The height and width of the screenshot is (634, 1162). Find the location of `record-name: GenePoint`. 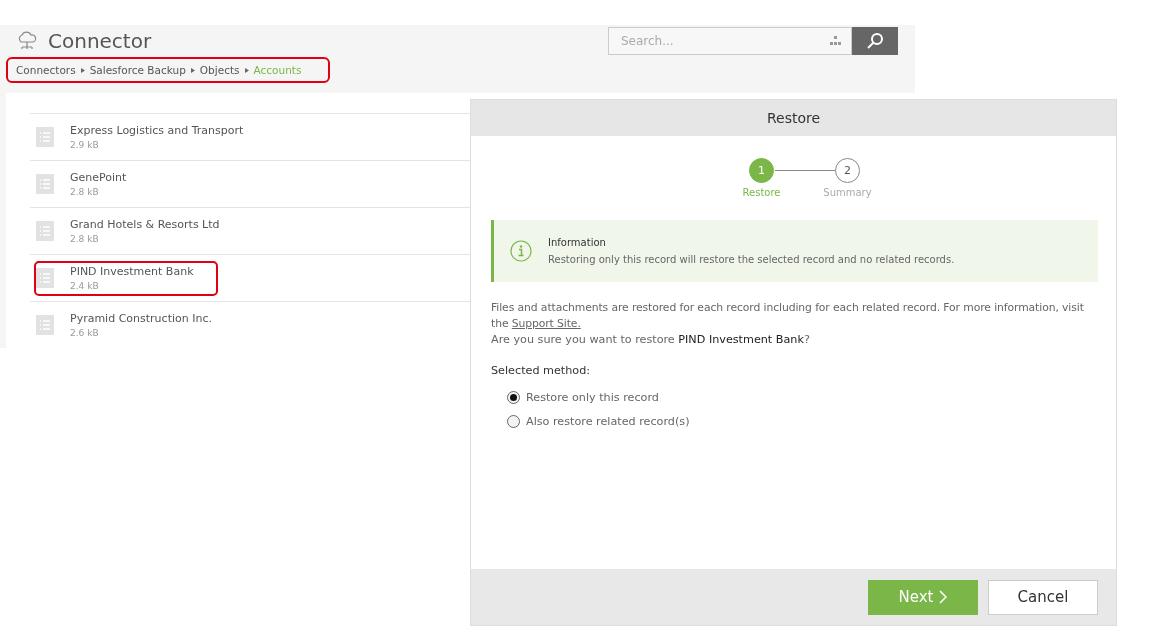

record-name: GenePoint is located at coordinates (98, 177).